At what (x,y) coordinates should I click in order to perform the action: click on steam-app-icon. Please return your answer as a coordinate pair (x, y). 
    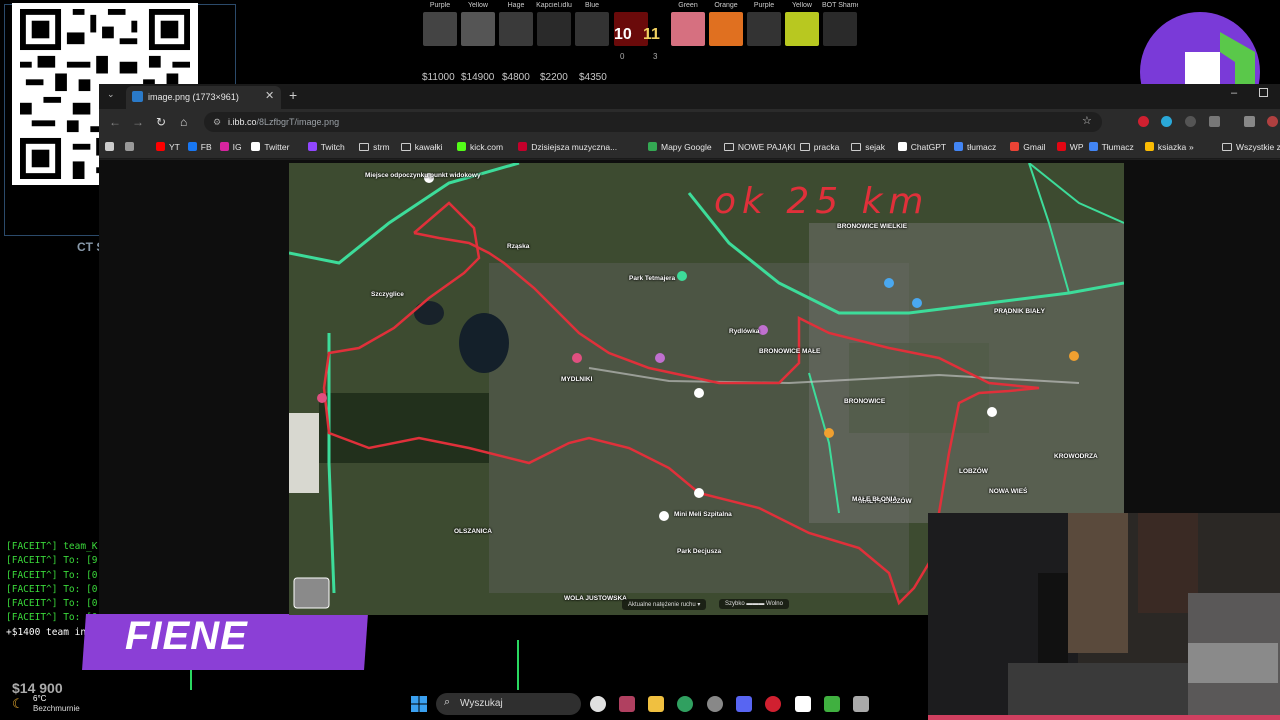
    Looking at the image, I should click on (715, 704).